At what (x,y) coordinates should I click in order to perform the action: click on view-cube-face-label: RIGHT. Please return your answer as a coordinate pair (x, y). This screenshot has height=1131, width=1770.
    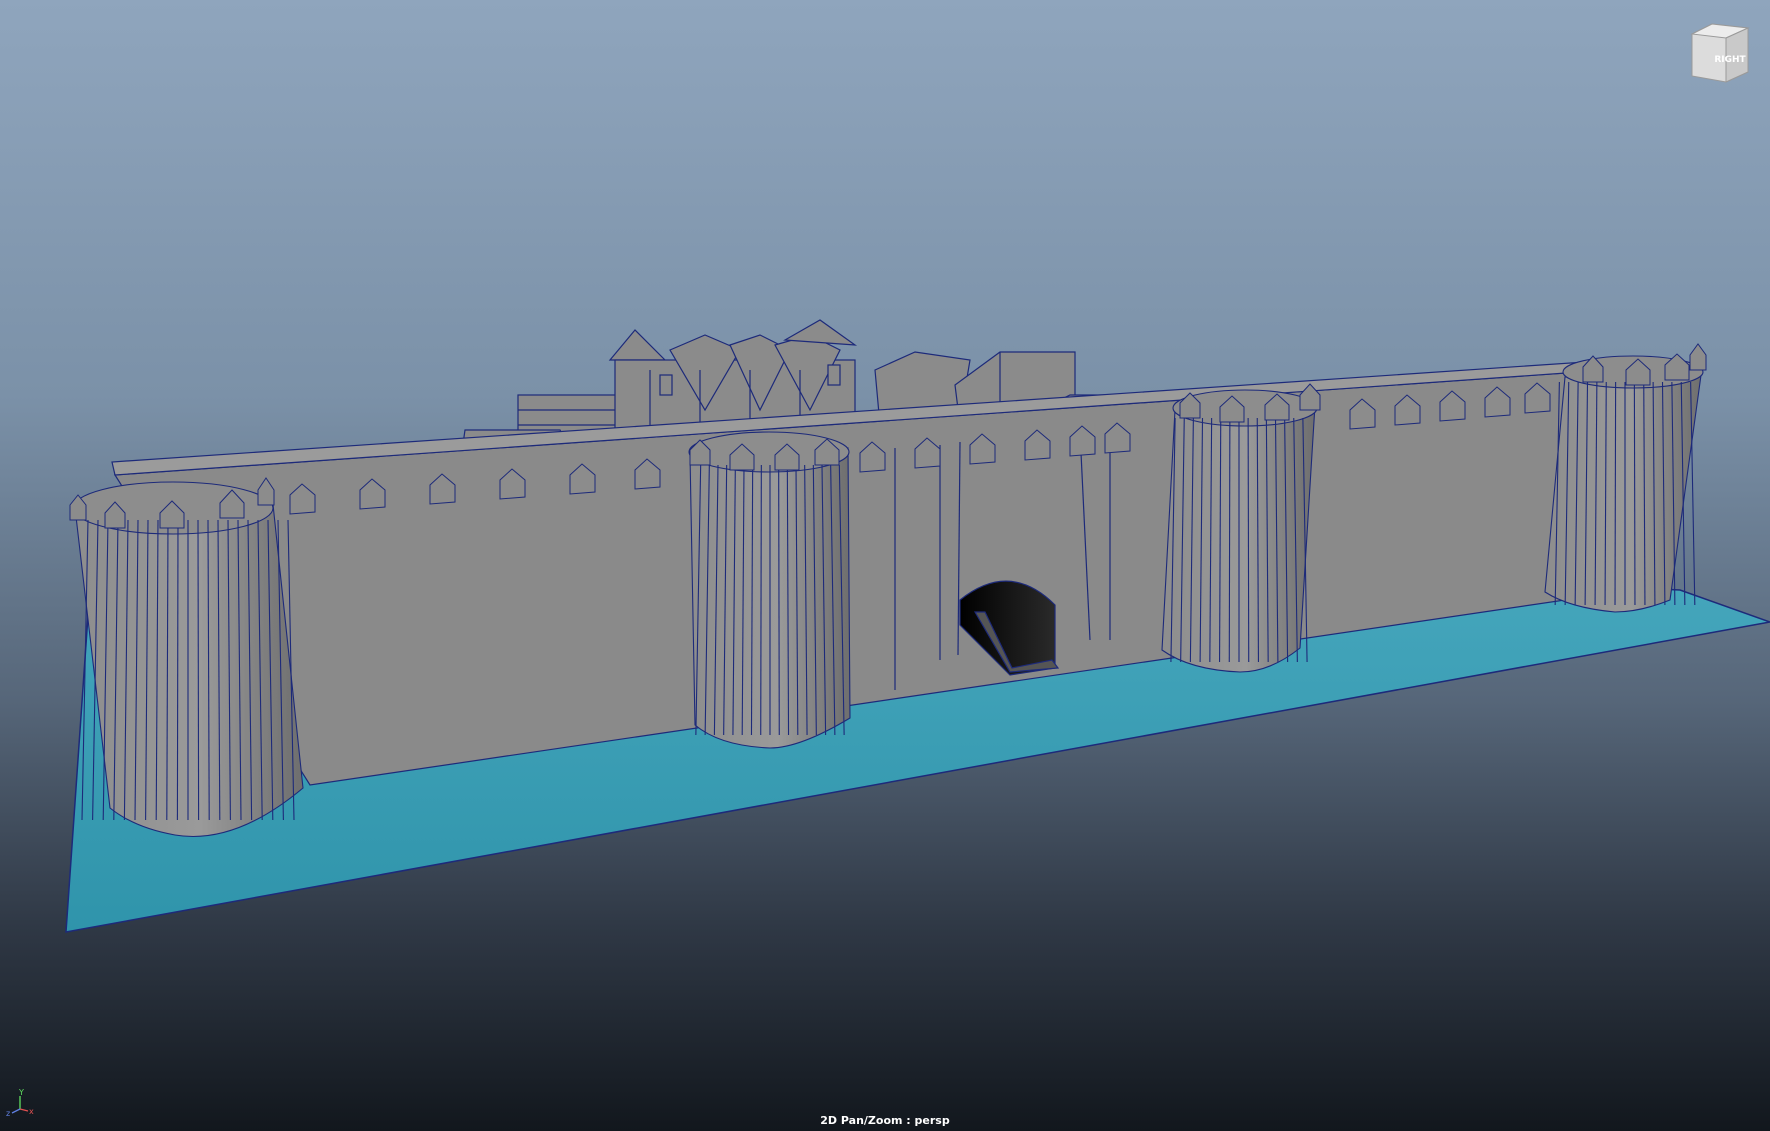
    Looking at the image, I should click on (1730, 60).